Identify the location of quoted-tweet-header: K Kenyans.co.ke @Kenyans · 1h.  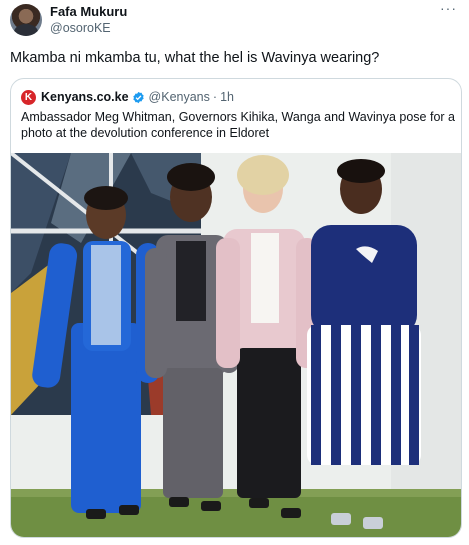
(127, 97).